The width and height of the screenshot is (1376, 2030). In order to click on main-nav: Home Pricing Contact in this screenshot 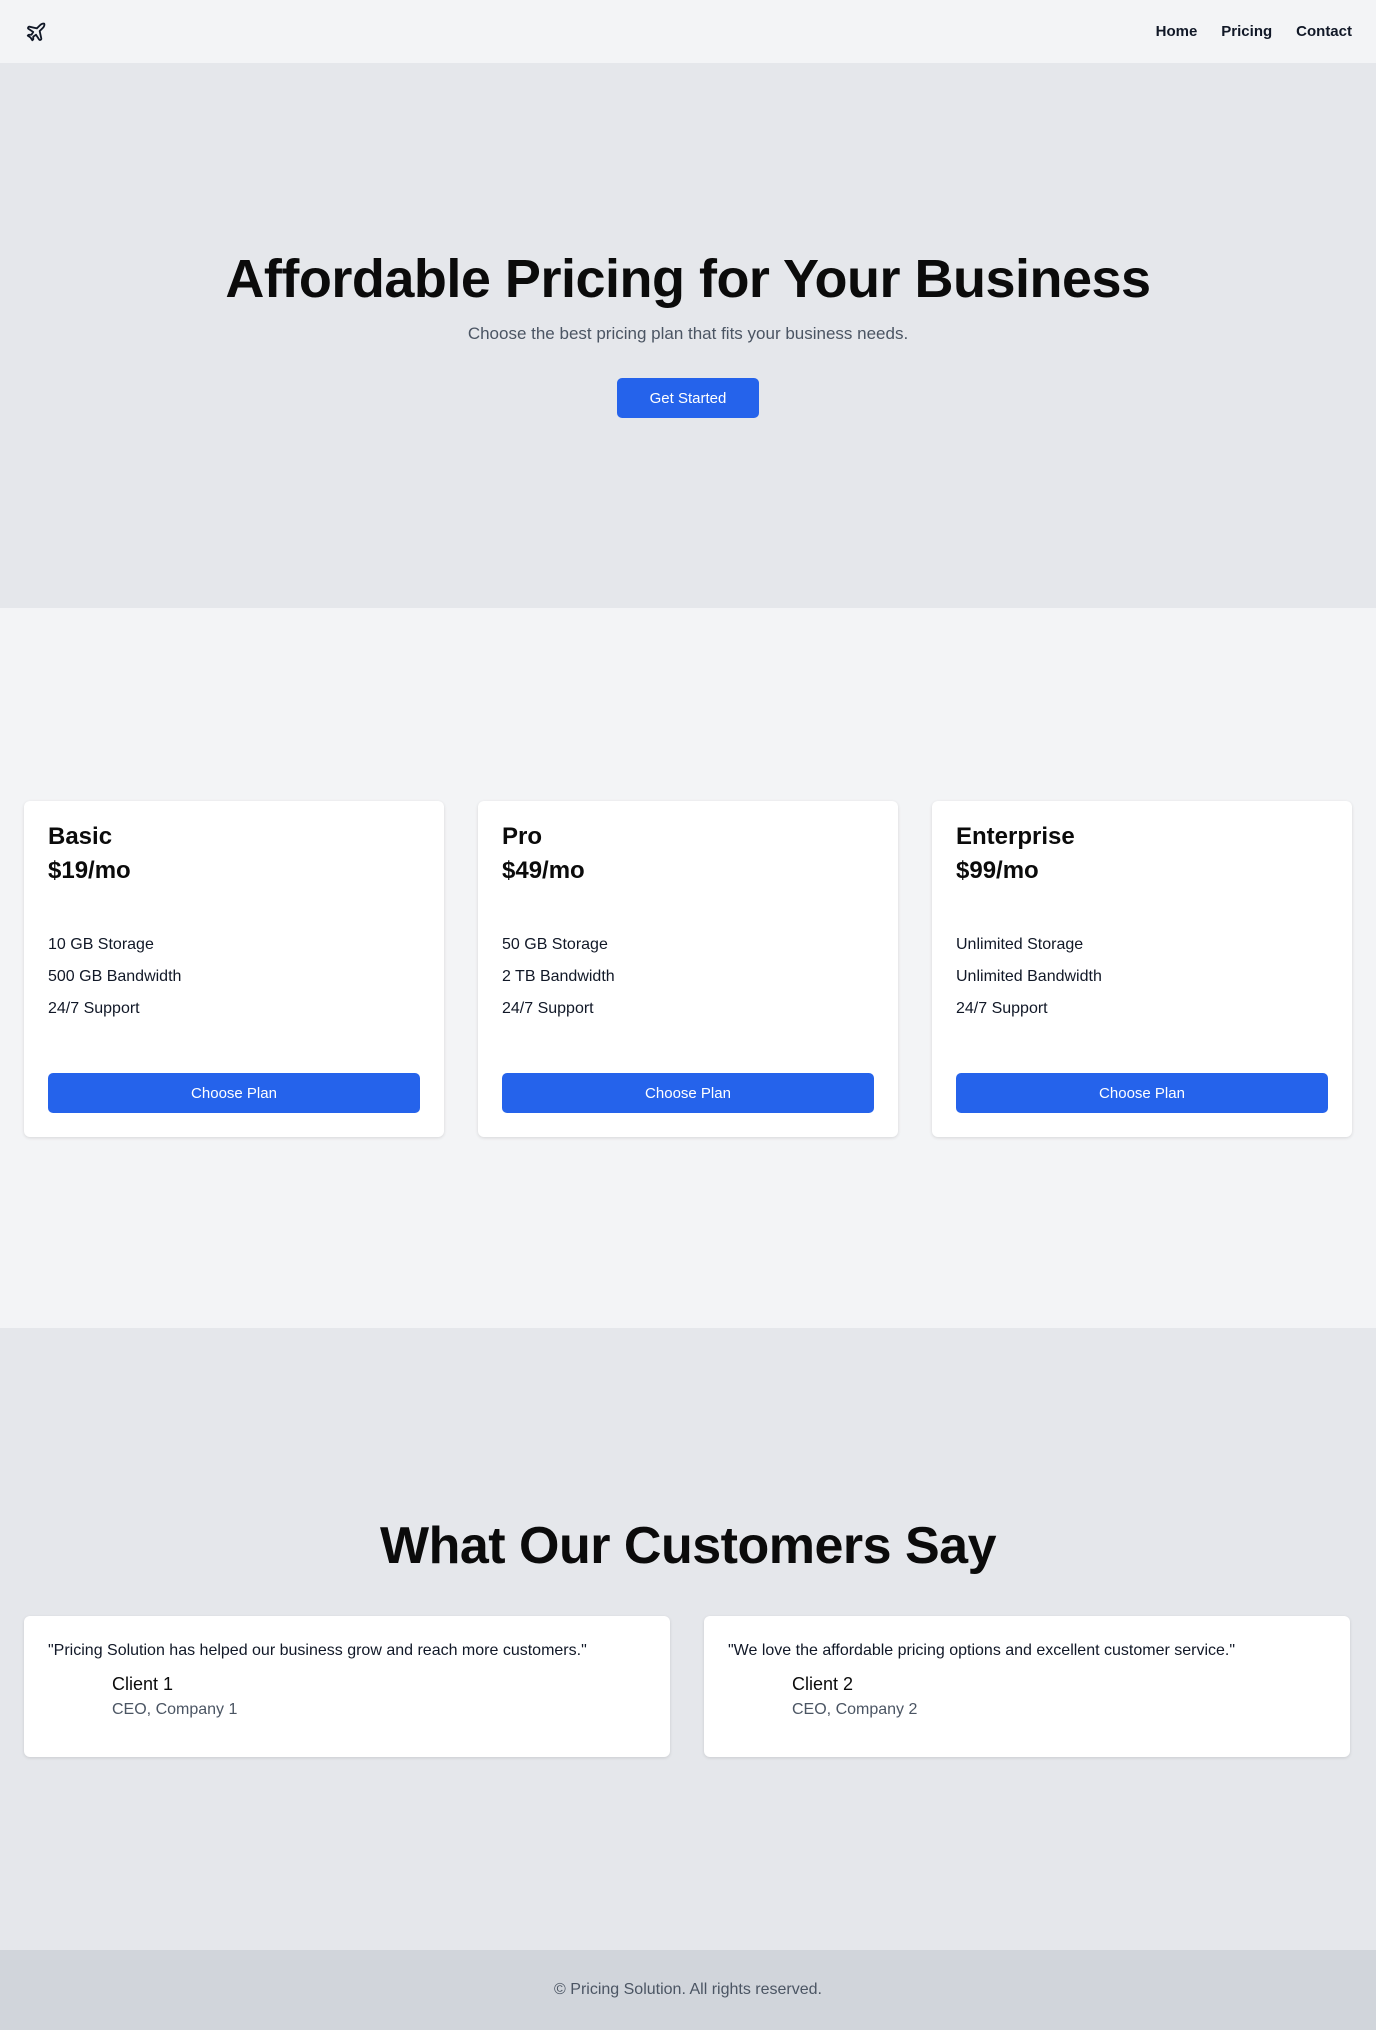, I will do `click(1254, 31)`.